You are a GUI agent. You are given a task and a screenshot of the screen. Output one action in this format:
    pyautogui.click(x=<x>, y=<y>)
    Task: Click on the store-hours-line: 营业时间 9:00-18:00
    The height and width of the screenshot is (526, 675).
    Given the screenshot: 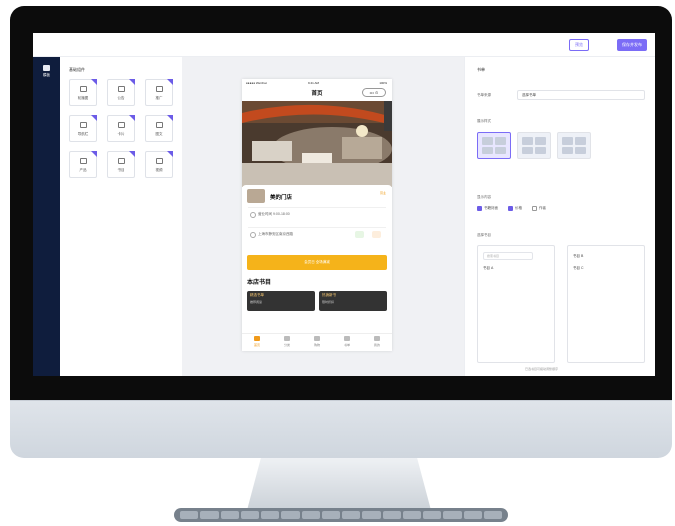 What is the action you would take?
    pyautogui.click(x=317, y=213)
    